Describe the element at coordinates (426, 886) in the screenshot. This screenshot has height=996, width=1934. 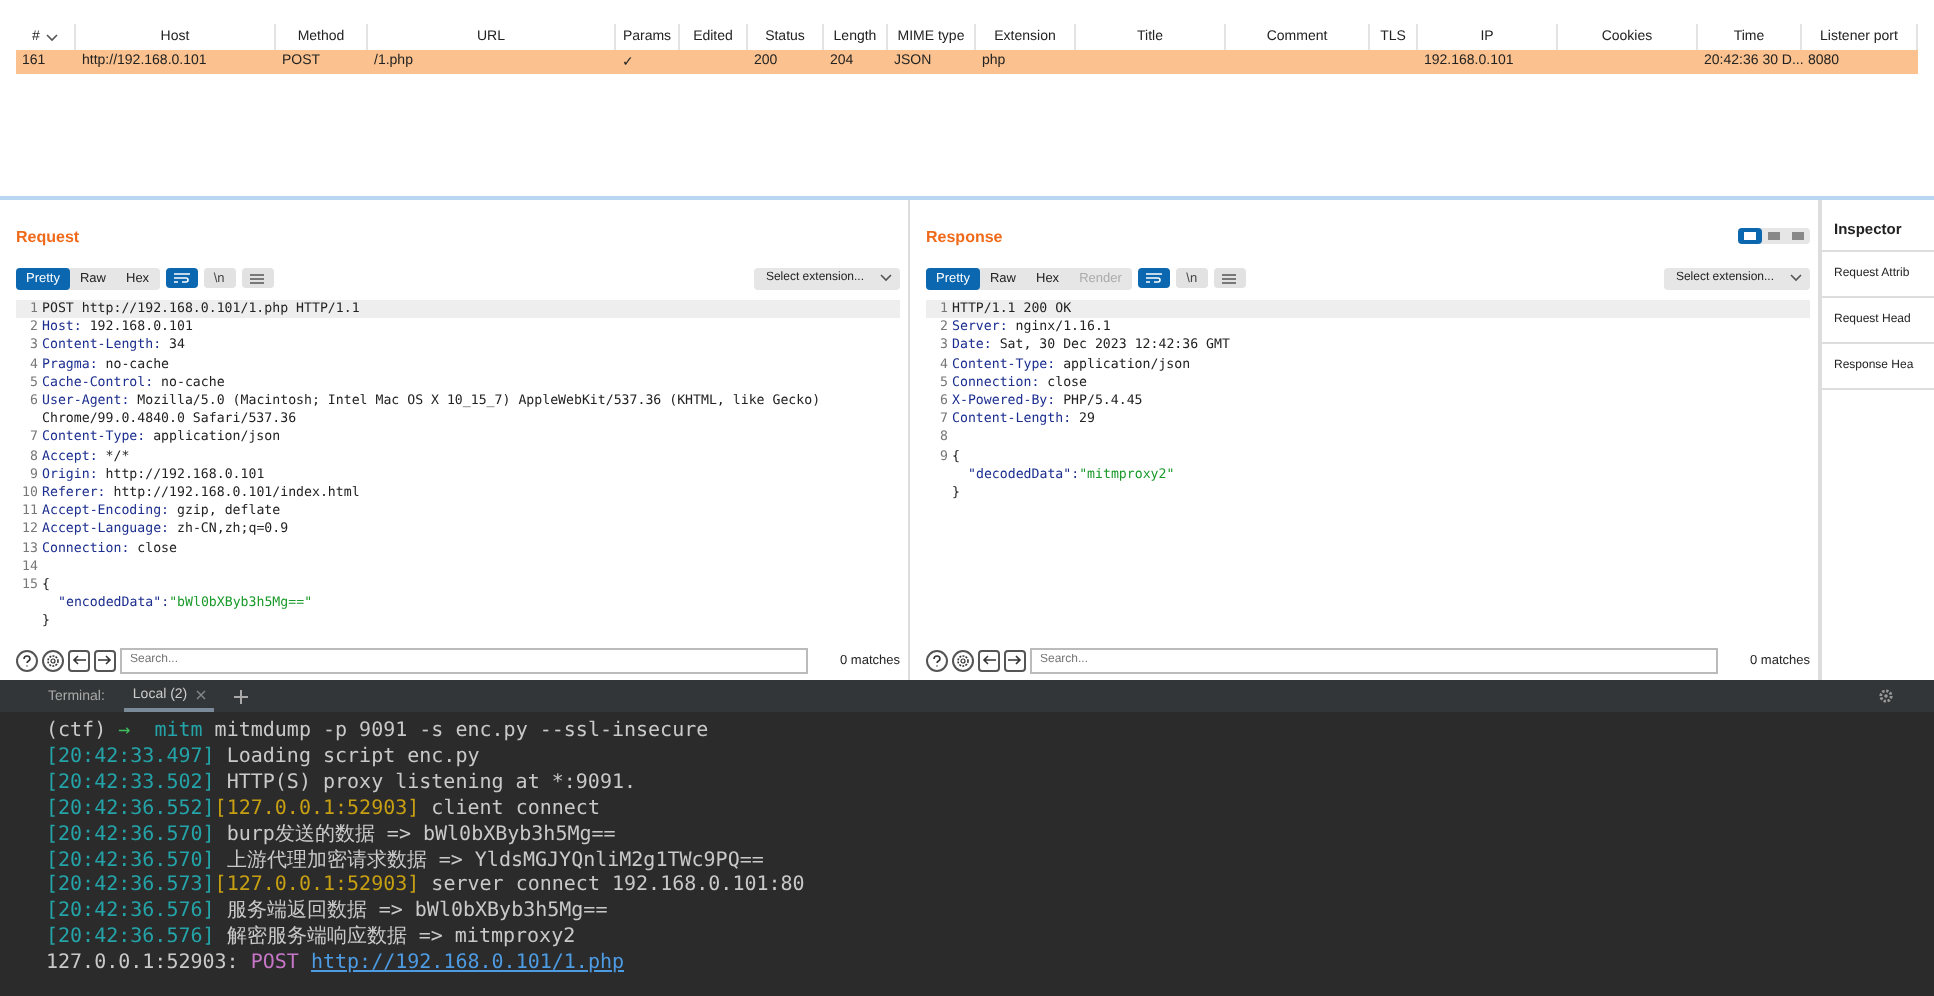
I see `terminal-line: [20:42:36.573][127.0.0.1:52903] server connect 192.168.0.101:80` at that location.